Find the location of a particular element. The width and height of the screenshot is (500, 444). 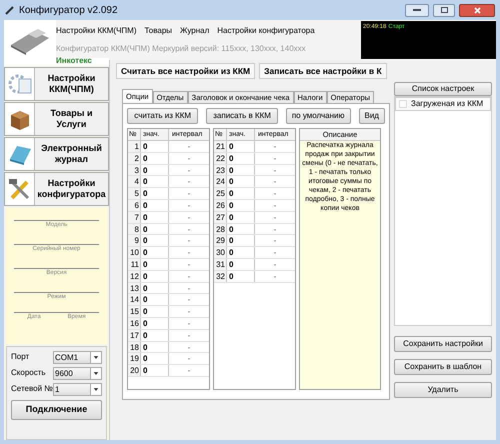

toolbar-button: Считать все настройки из ККМ is located at coordinates (186, 71).